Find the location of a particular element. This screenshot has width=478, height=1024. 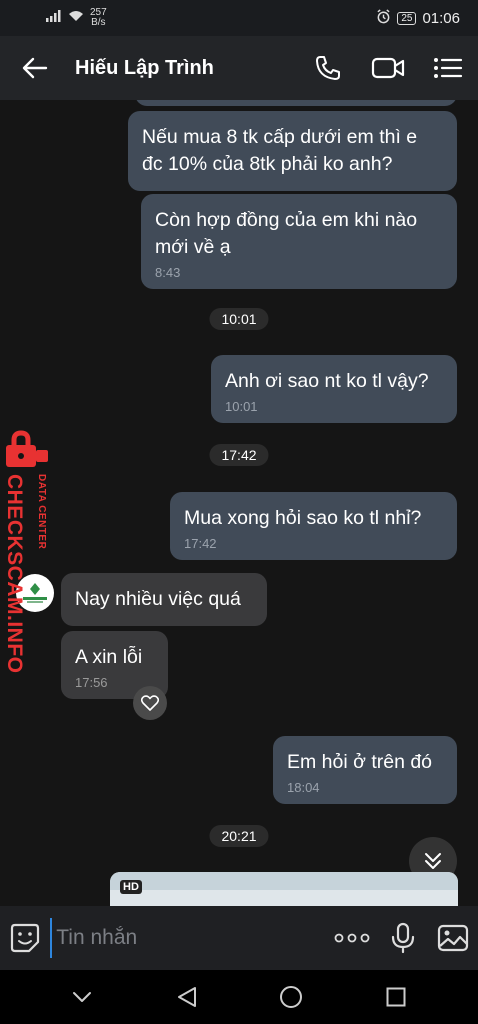

date-separator: 10:01 is located at coordinates (239, 319).